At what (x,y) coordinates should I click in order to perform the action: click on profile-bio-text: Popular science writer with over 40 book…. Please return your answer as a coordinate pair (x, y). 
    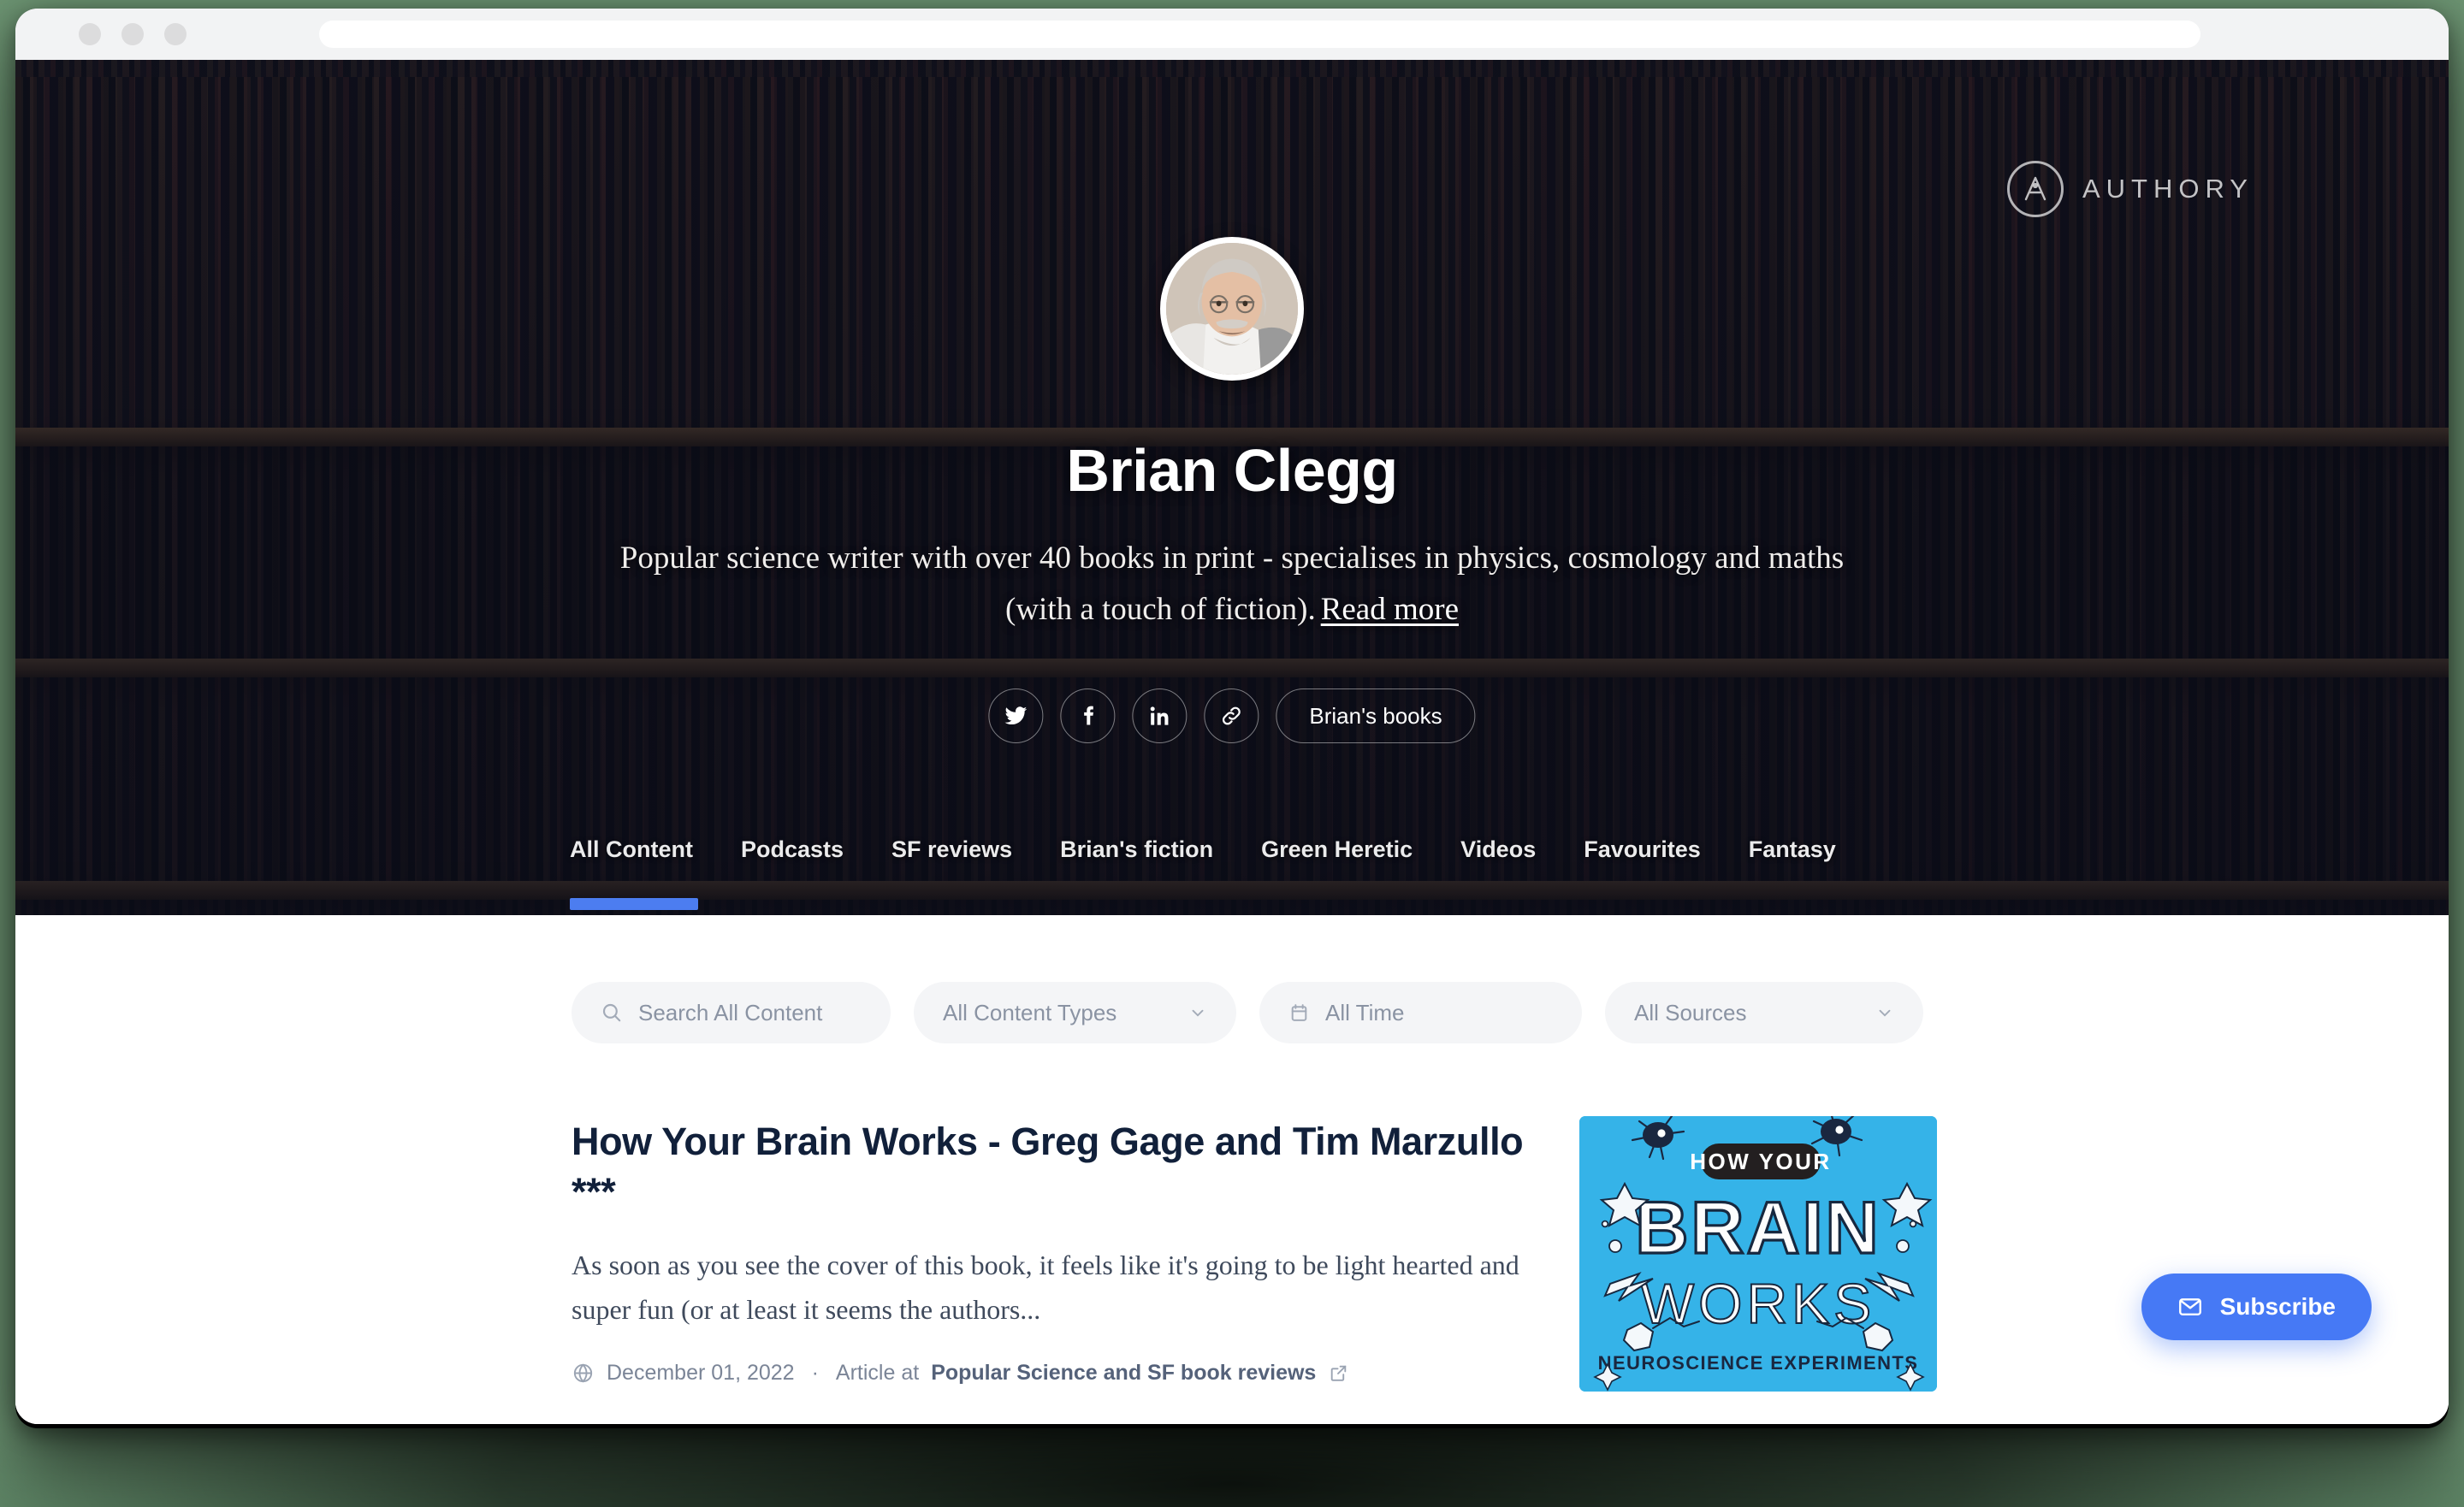
    Looking at the image, I should click on (1232, 584).